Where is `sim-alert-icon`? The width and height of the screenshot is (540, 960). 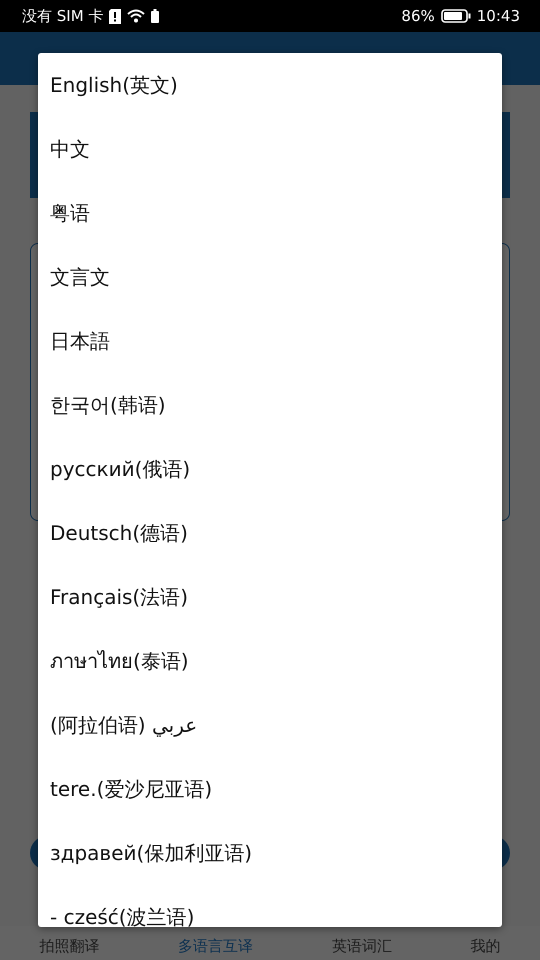
sim-alert-icon is located at coordinates (115, 16).